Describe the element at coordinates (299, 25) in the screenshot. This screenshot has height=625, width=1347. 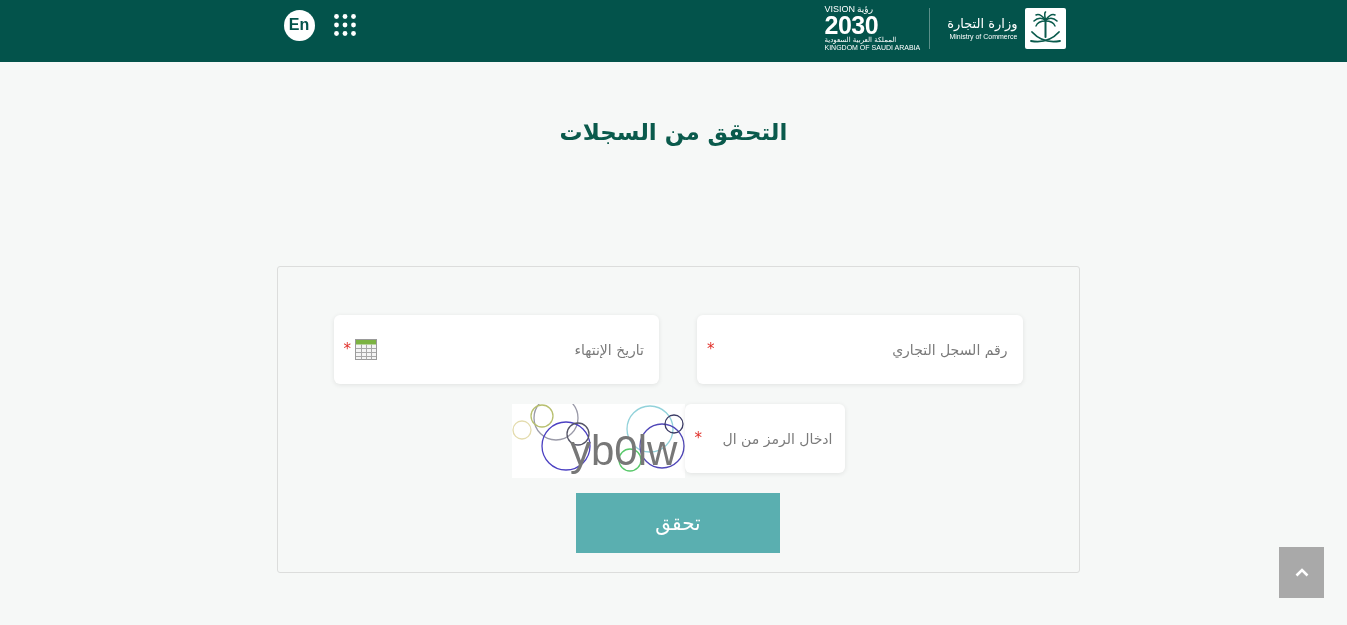
I see `language-button: En` at that location.